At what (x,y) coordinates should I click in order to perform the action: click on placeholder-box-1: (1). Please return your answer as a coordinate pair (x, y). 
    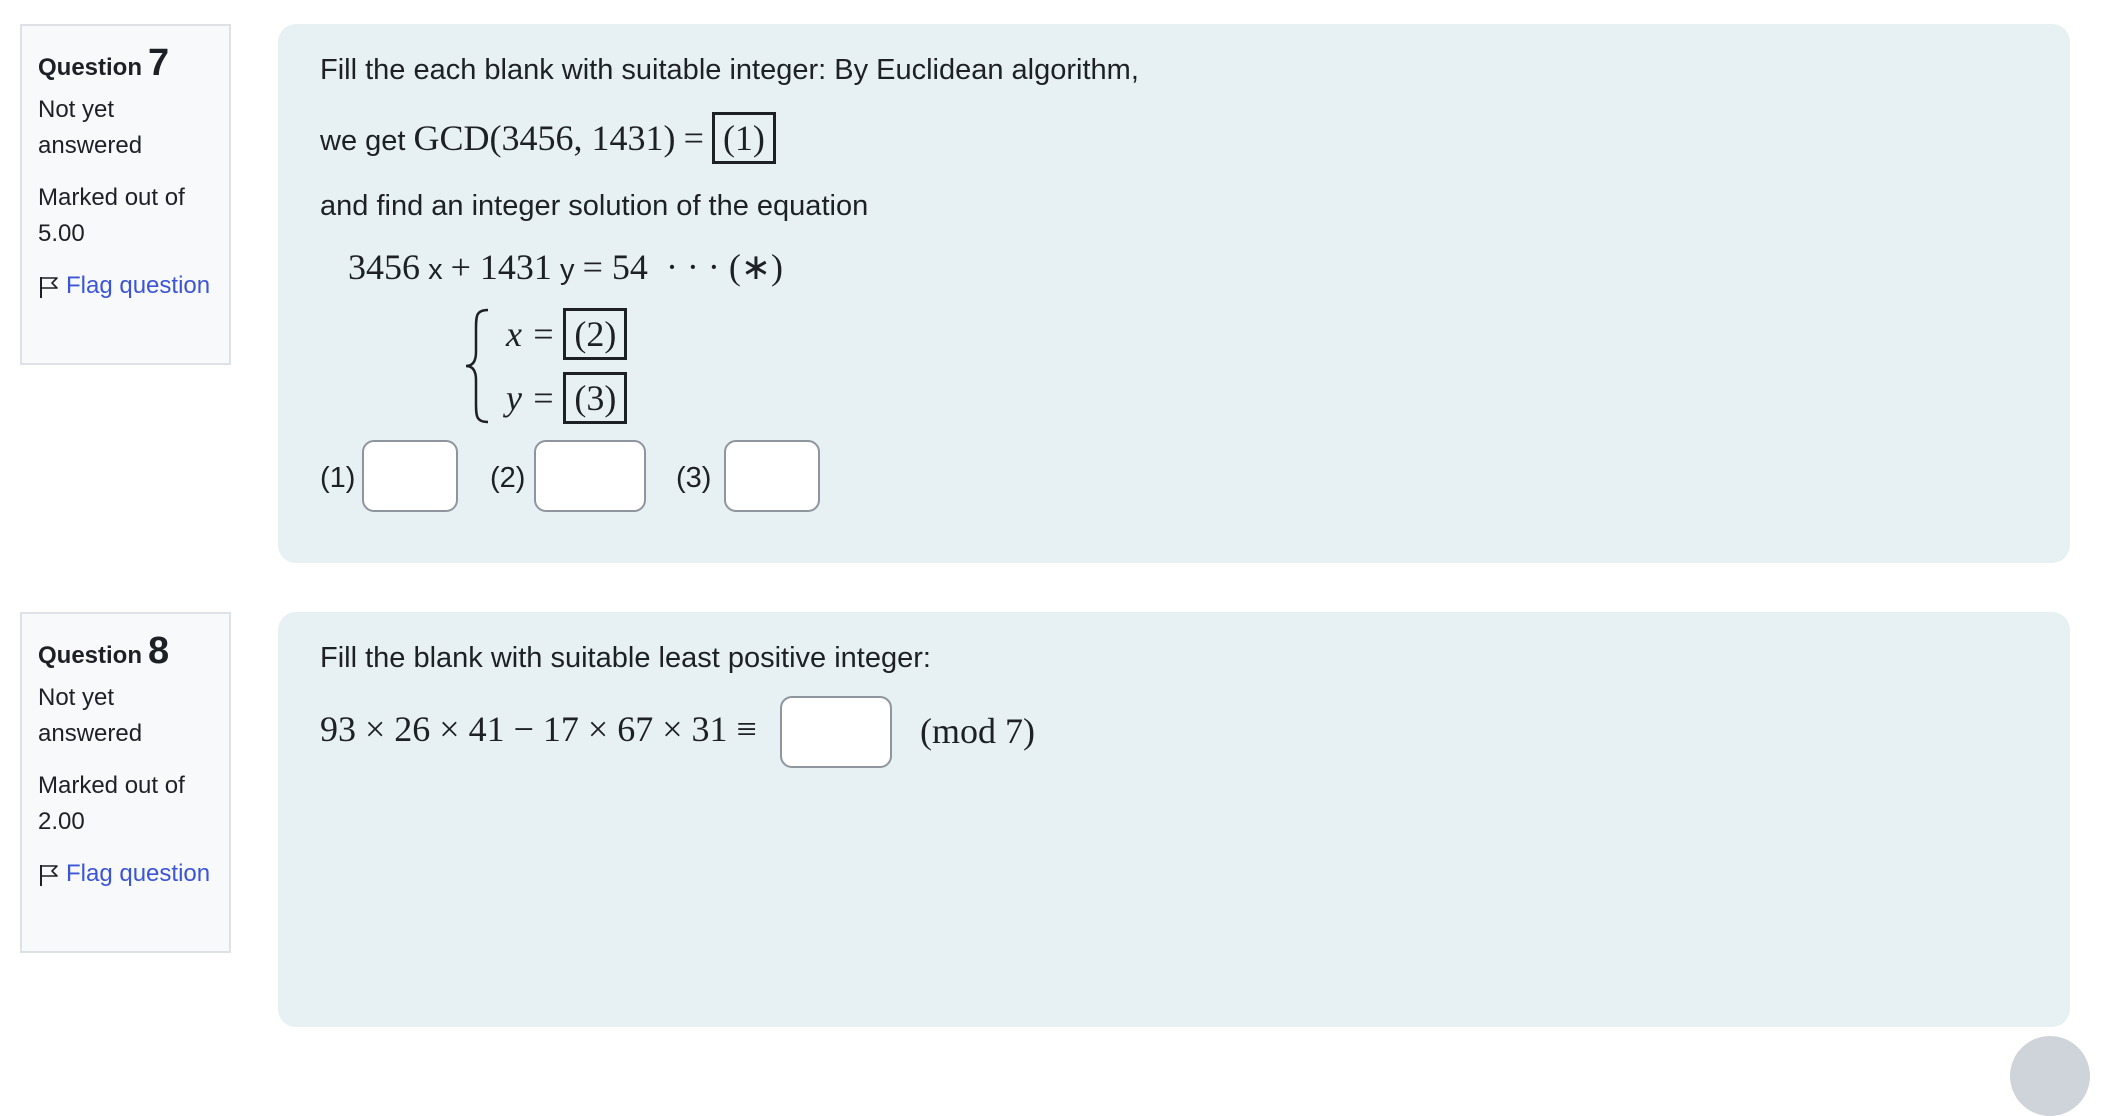
    Looking at the image, I should click on (743, 138).